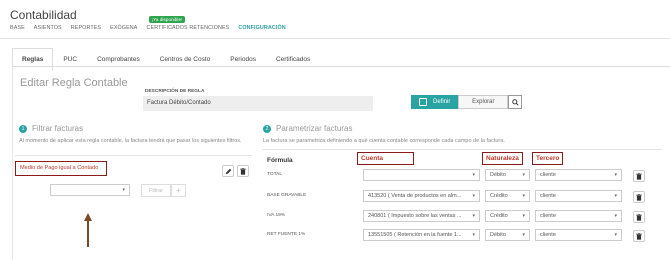  What do you see at coordinates (314, 128) in the screenshot?
I see `param-section-title-text: Parametrizar facturas` at bounding box center [314, 128].